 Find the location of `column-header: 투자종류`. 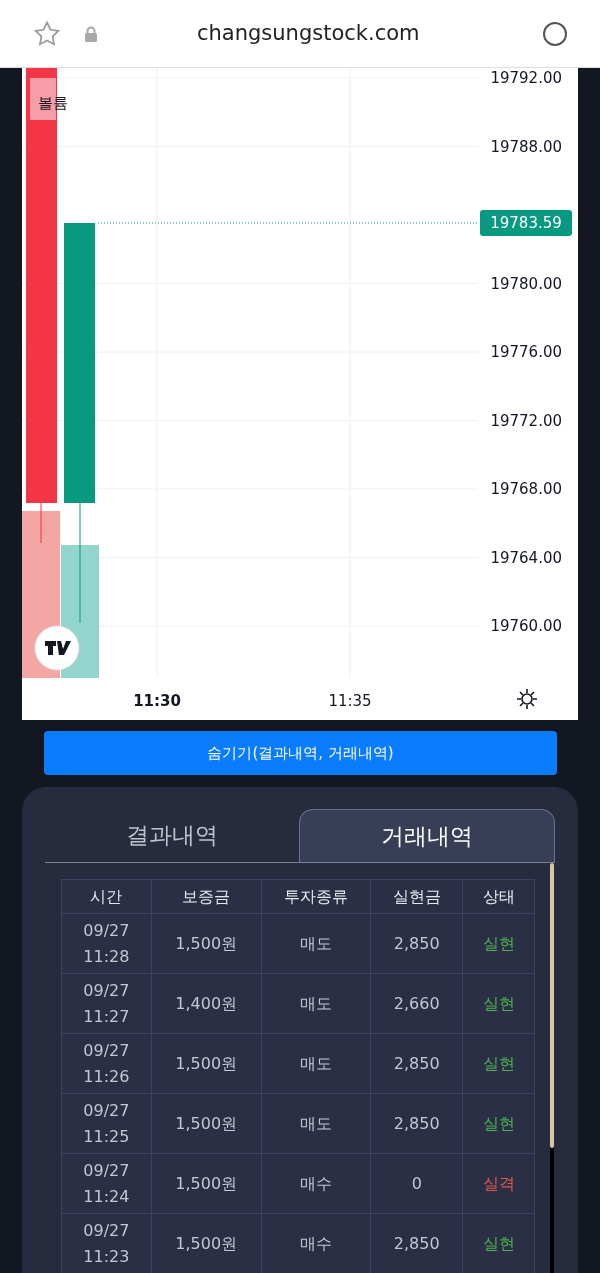

column-header: 투자종류 is located at coordinates (316, 896).